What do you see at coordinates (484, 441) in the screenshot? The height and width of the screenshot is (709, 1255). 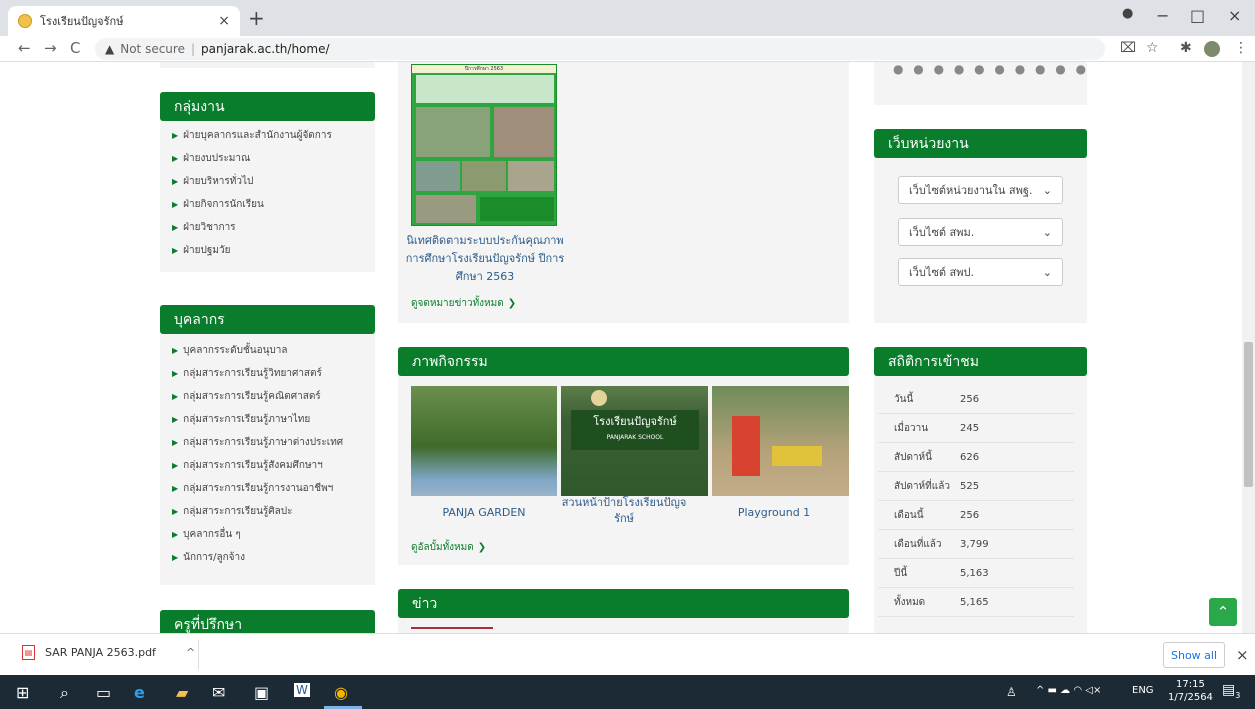 I see `activity-image-garden` at bounding box center [484, 441].